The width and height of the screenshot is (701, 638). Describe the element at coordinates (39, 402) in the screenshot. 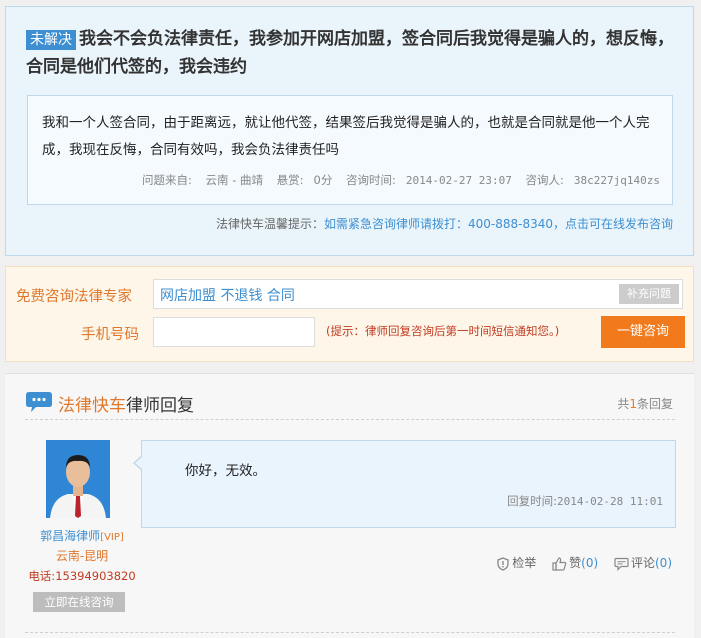

I see `chat-bubble-icon` at that location.